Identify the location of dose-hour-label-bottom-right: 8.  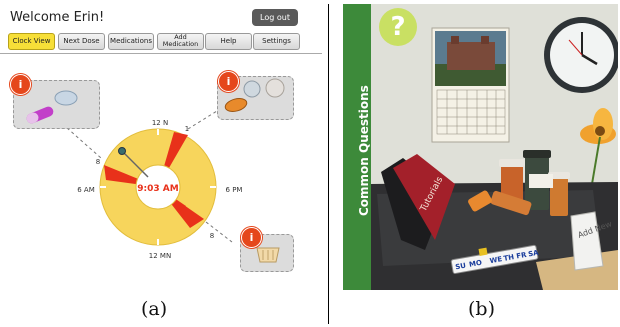
(212, 236).